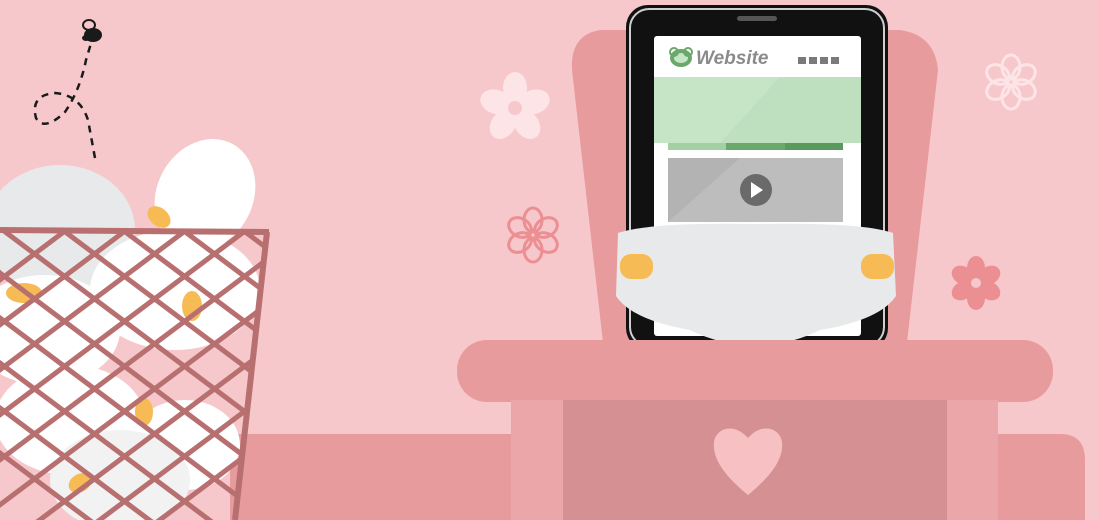 The image size is (1099, 520). Describe the element at coordinates (755, 371) in the screenshot. I see `changing-table-top` at that location.